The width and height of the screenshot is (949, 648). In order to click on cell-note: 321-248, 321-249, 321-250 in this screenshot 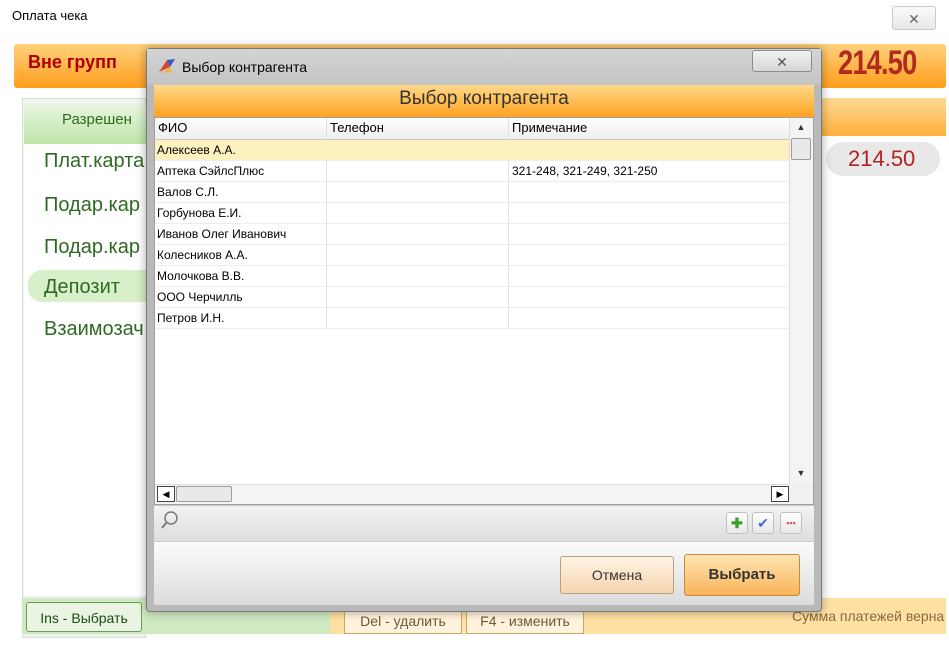, I will do `click(585, 171)`.